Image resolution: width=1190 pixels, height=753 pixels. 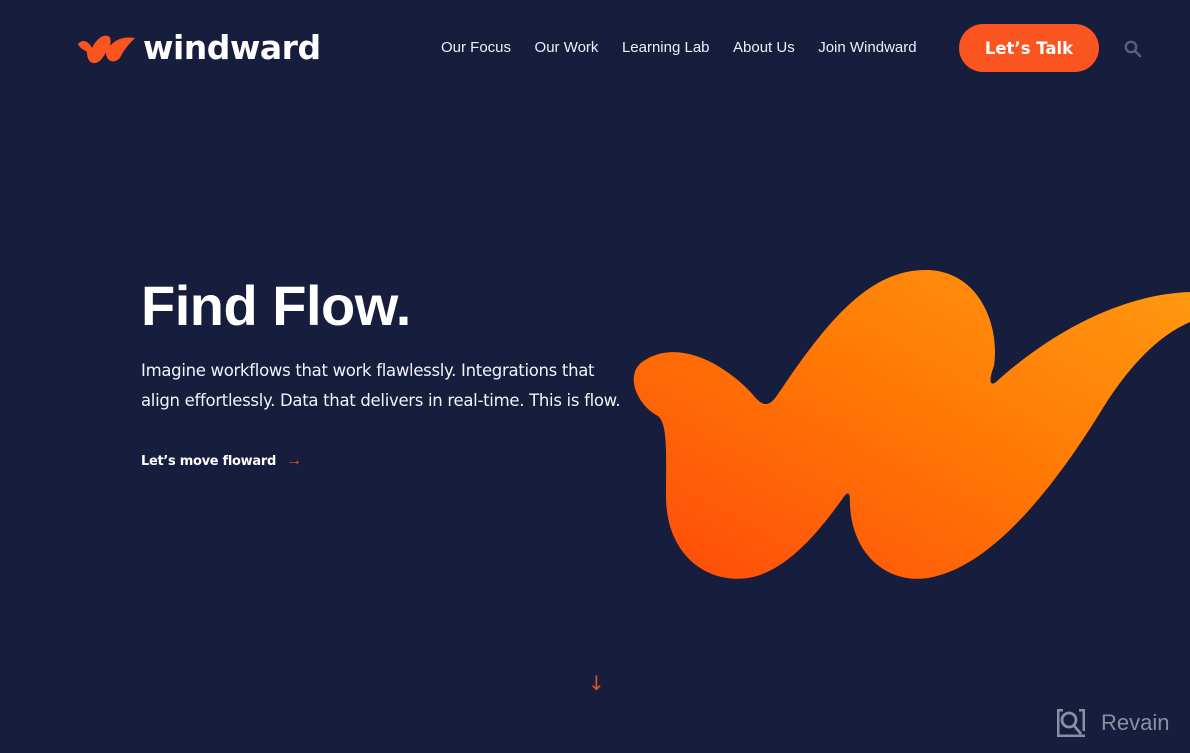 I want to click on lets-talk-button: Let’s Talk, so click(x=1029, y=48).